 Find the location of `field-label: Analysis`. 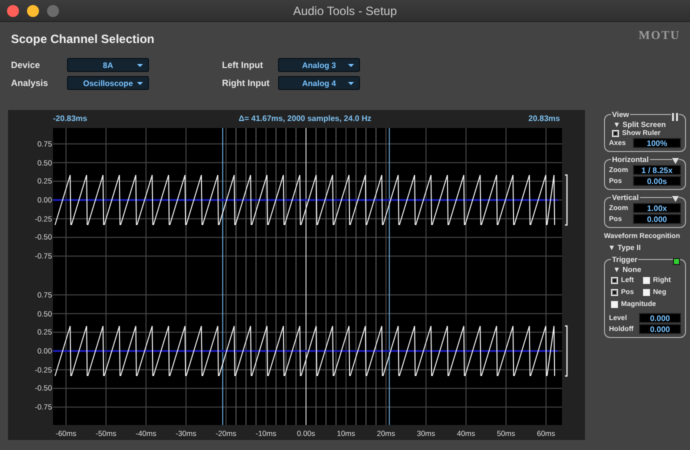

field-label: Analysis is located at coordinates (30, 83).